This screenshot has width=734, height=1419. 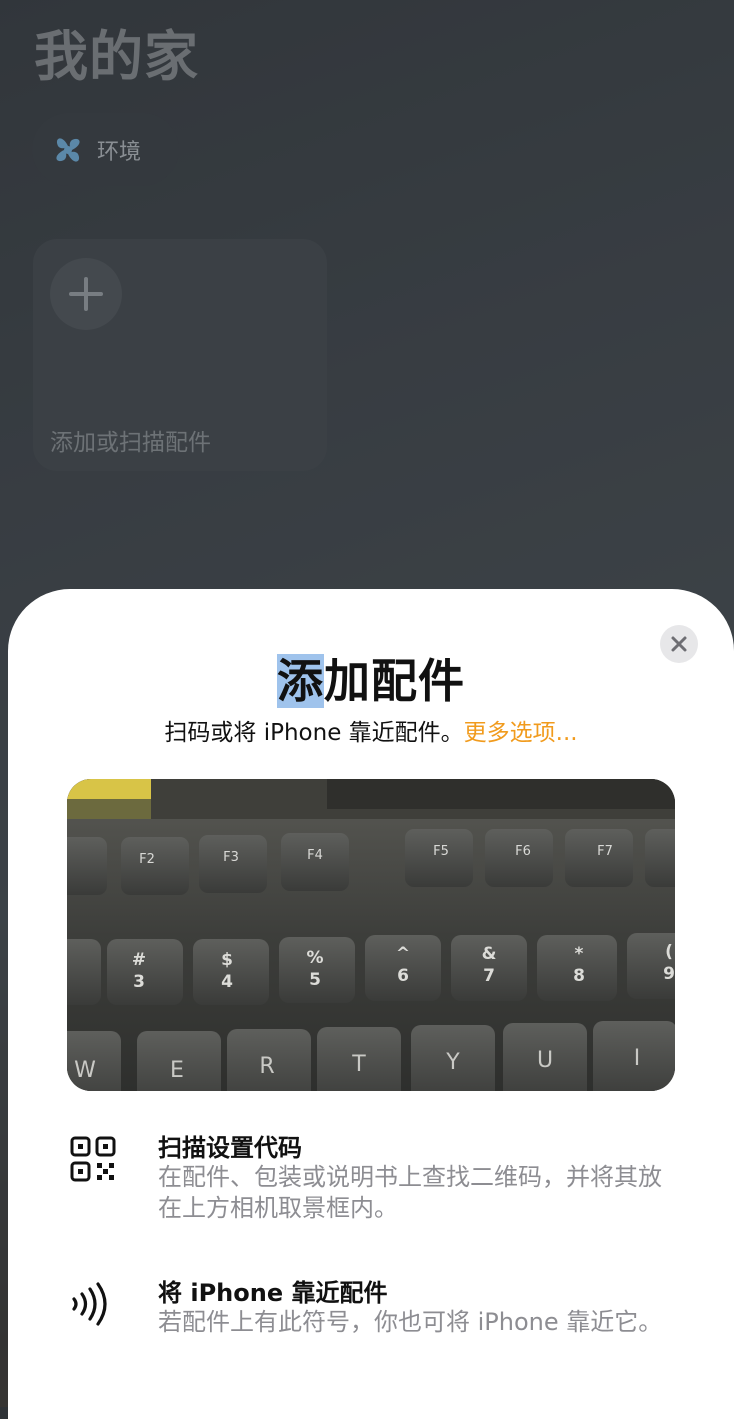 I want to click on sheet-subtitle-text: 扫码或将 iPhone 靠近配件。, so click(x=314, y=733).